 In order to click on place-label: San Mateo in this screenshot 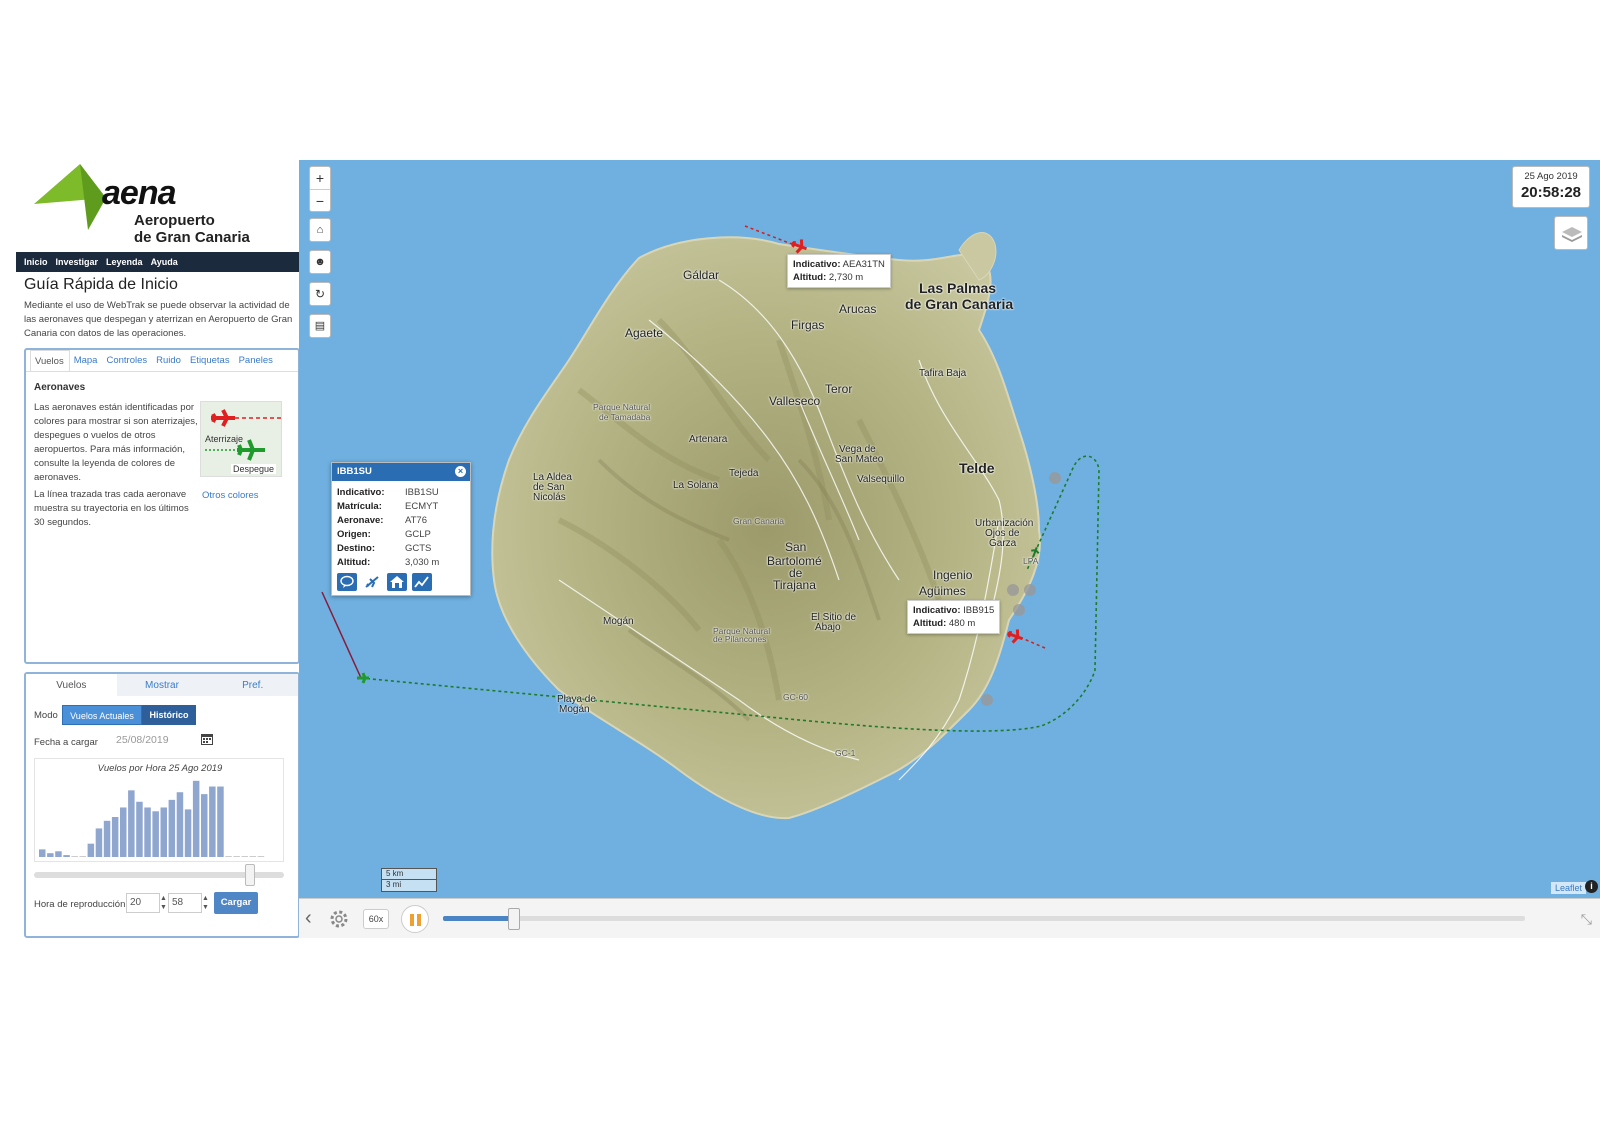, I will do `click(859, 459)`.